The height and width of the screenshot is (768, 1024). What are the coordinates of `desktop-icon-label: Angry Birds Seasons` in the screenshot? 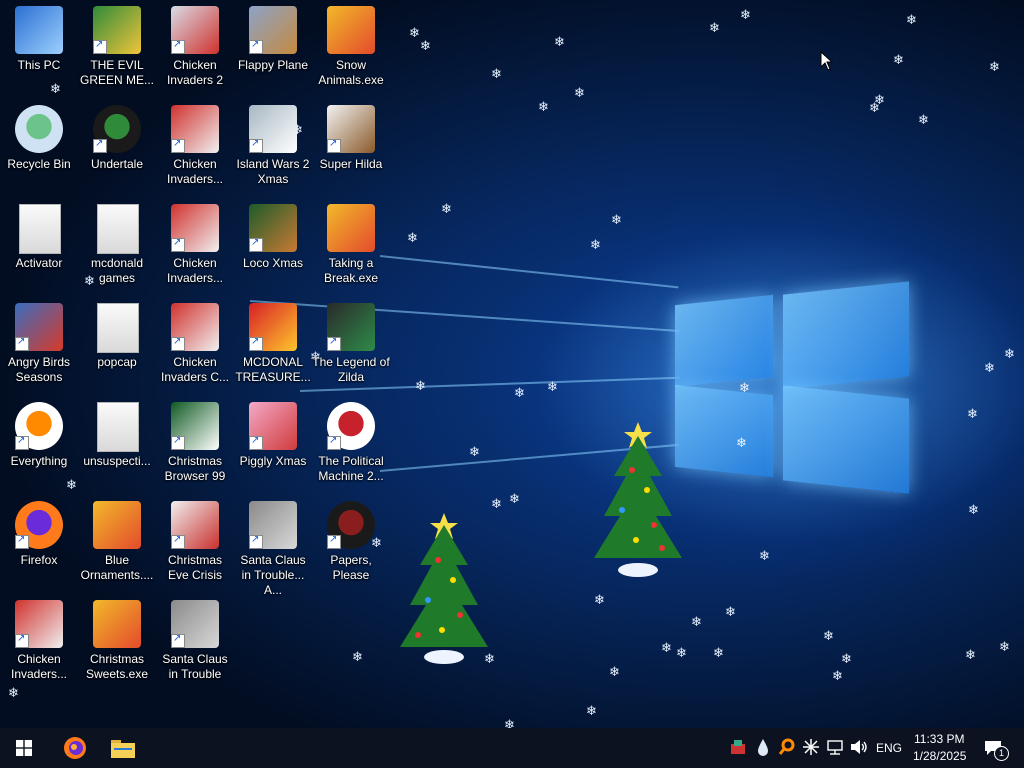 It's located at (39, 369).